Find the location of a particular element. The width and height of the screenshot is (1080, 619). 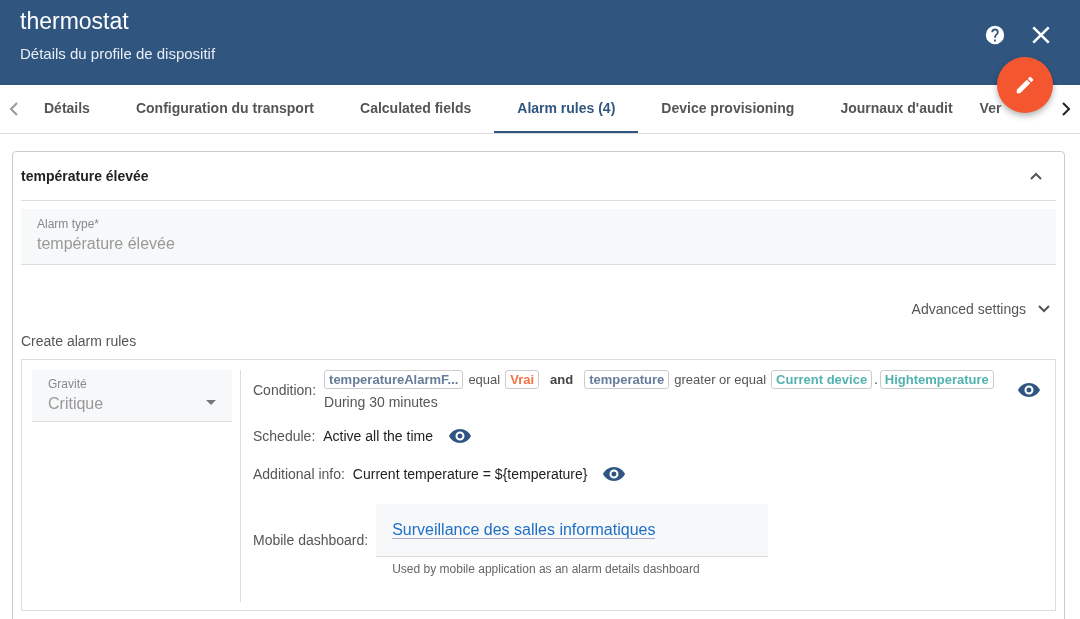

tab: Ver is located at coordinates (988, 109).